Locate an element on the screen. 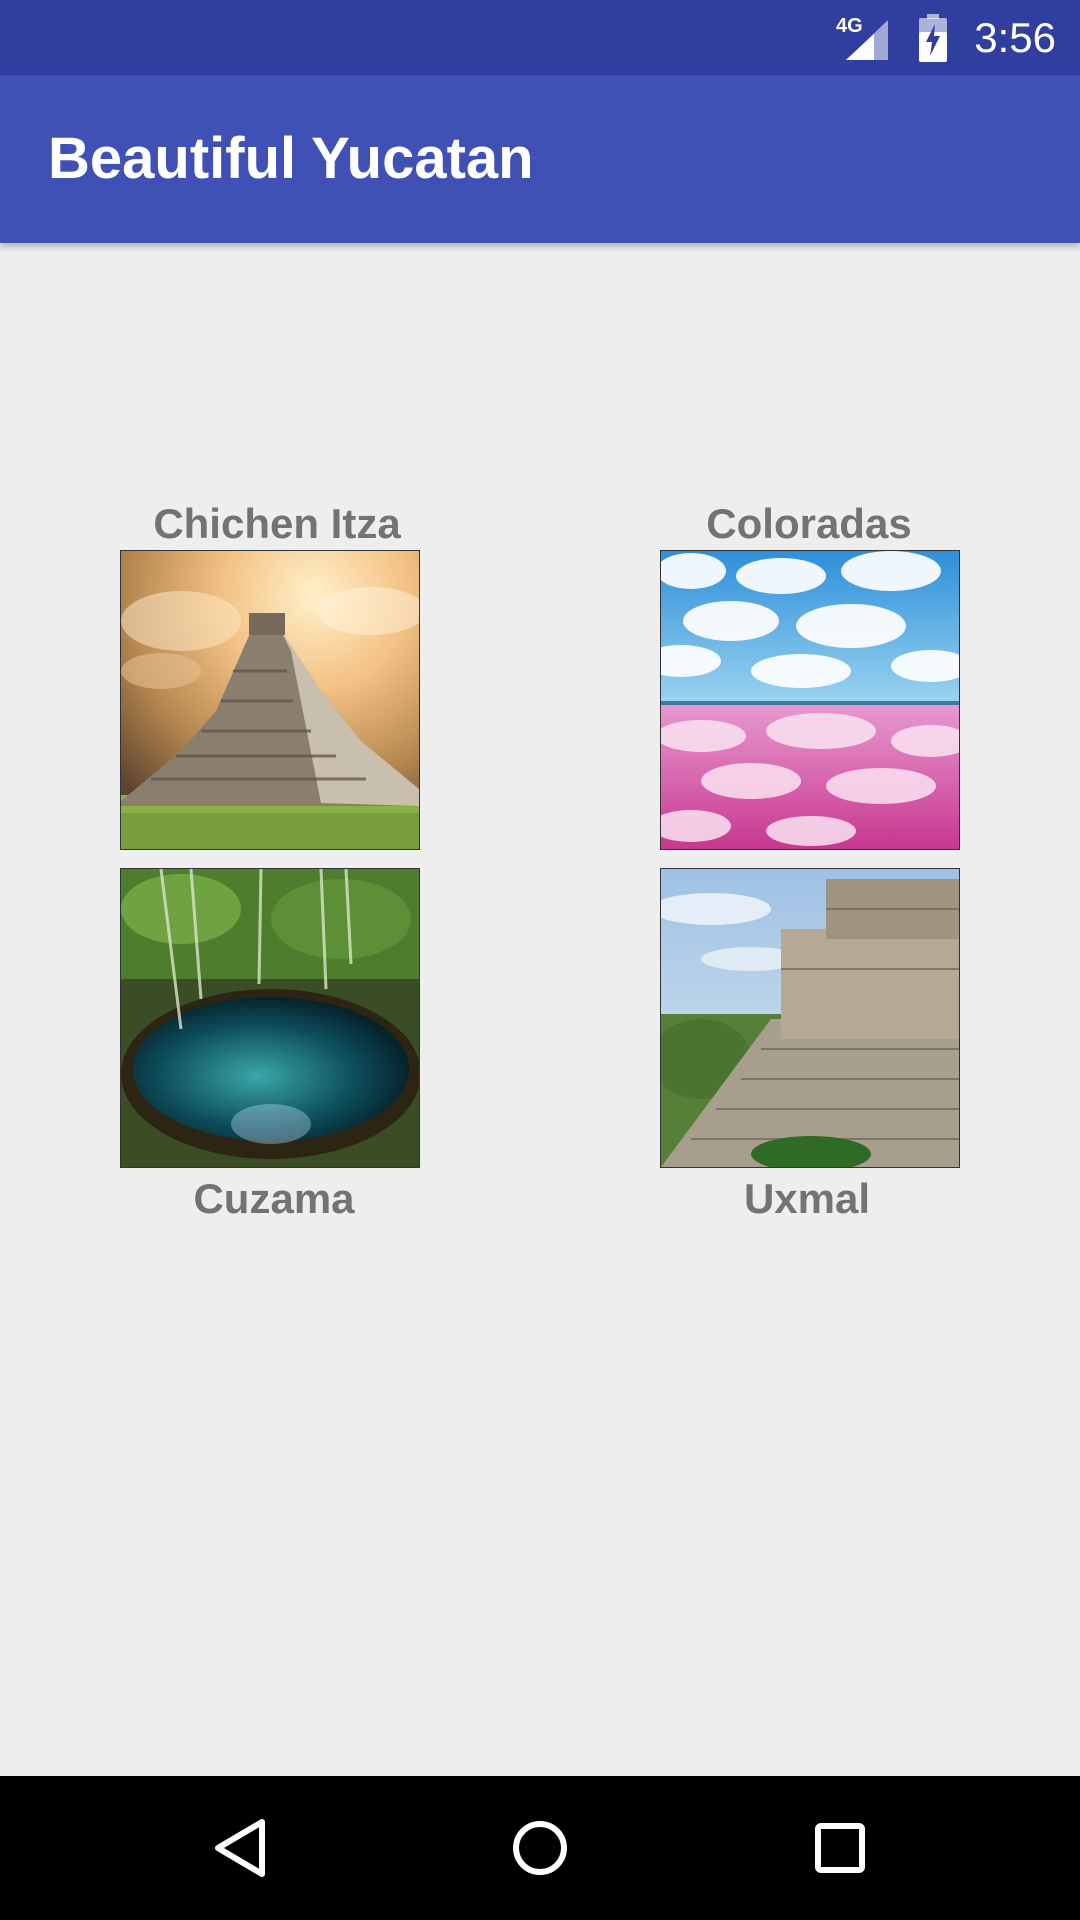 This screenshot has width=1080, height=1920. signal-icon: 4G is located at coordinates (864, 38).